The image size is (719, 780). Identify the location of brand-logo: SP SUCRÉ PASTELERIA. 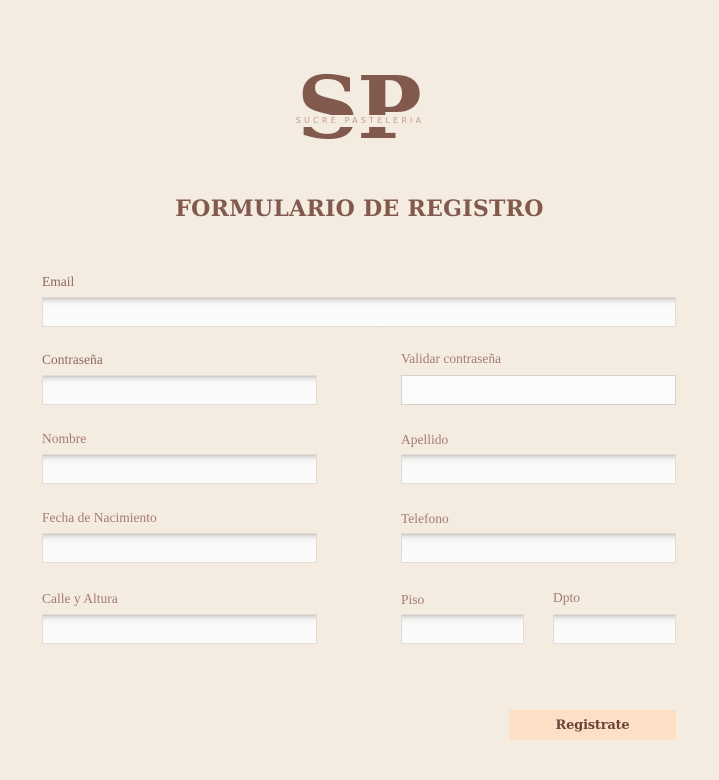
(360, 113).